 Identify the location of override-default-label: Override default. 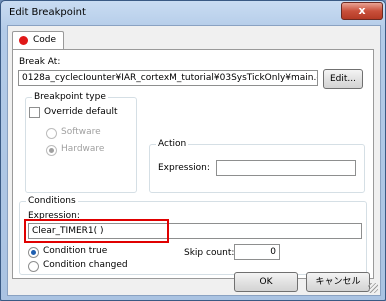
(81, 112).